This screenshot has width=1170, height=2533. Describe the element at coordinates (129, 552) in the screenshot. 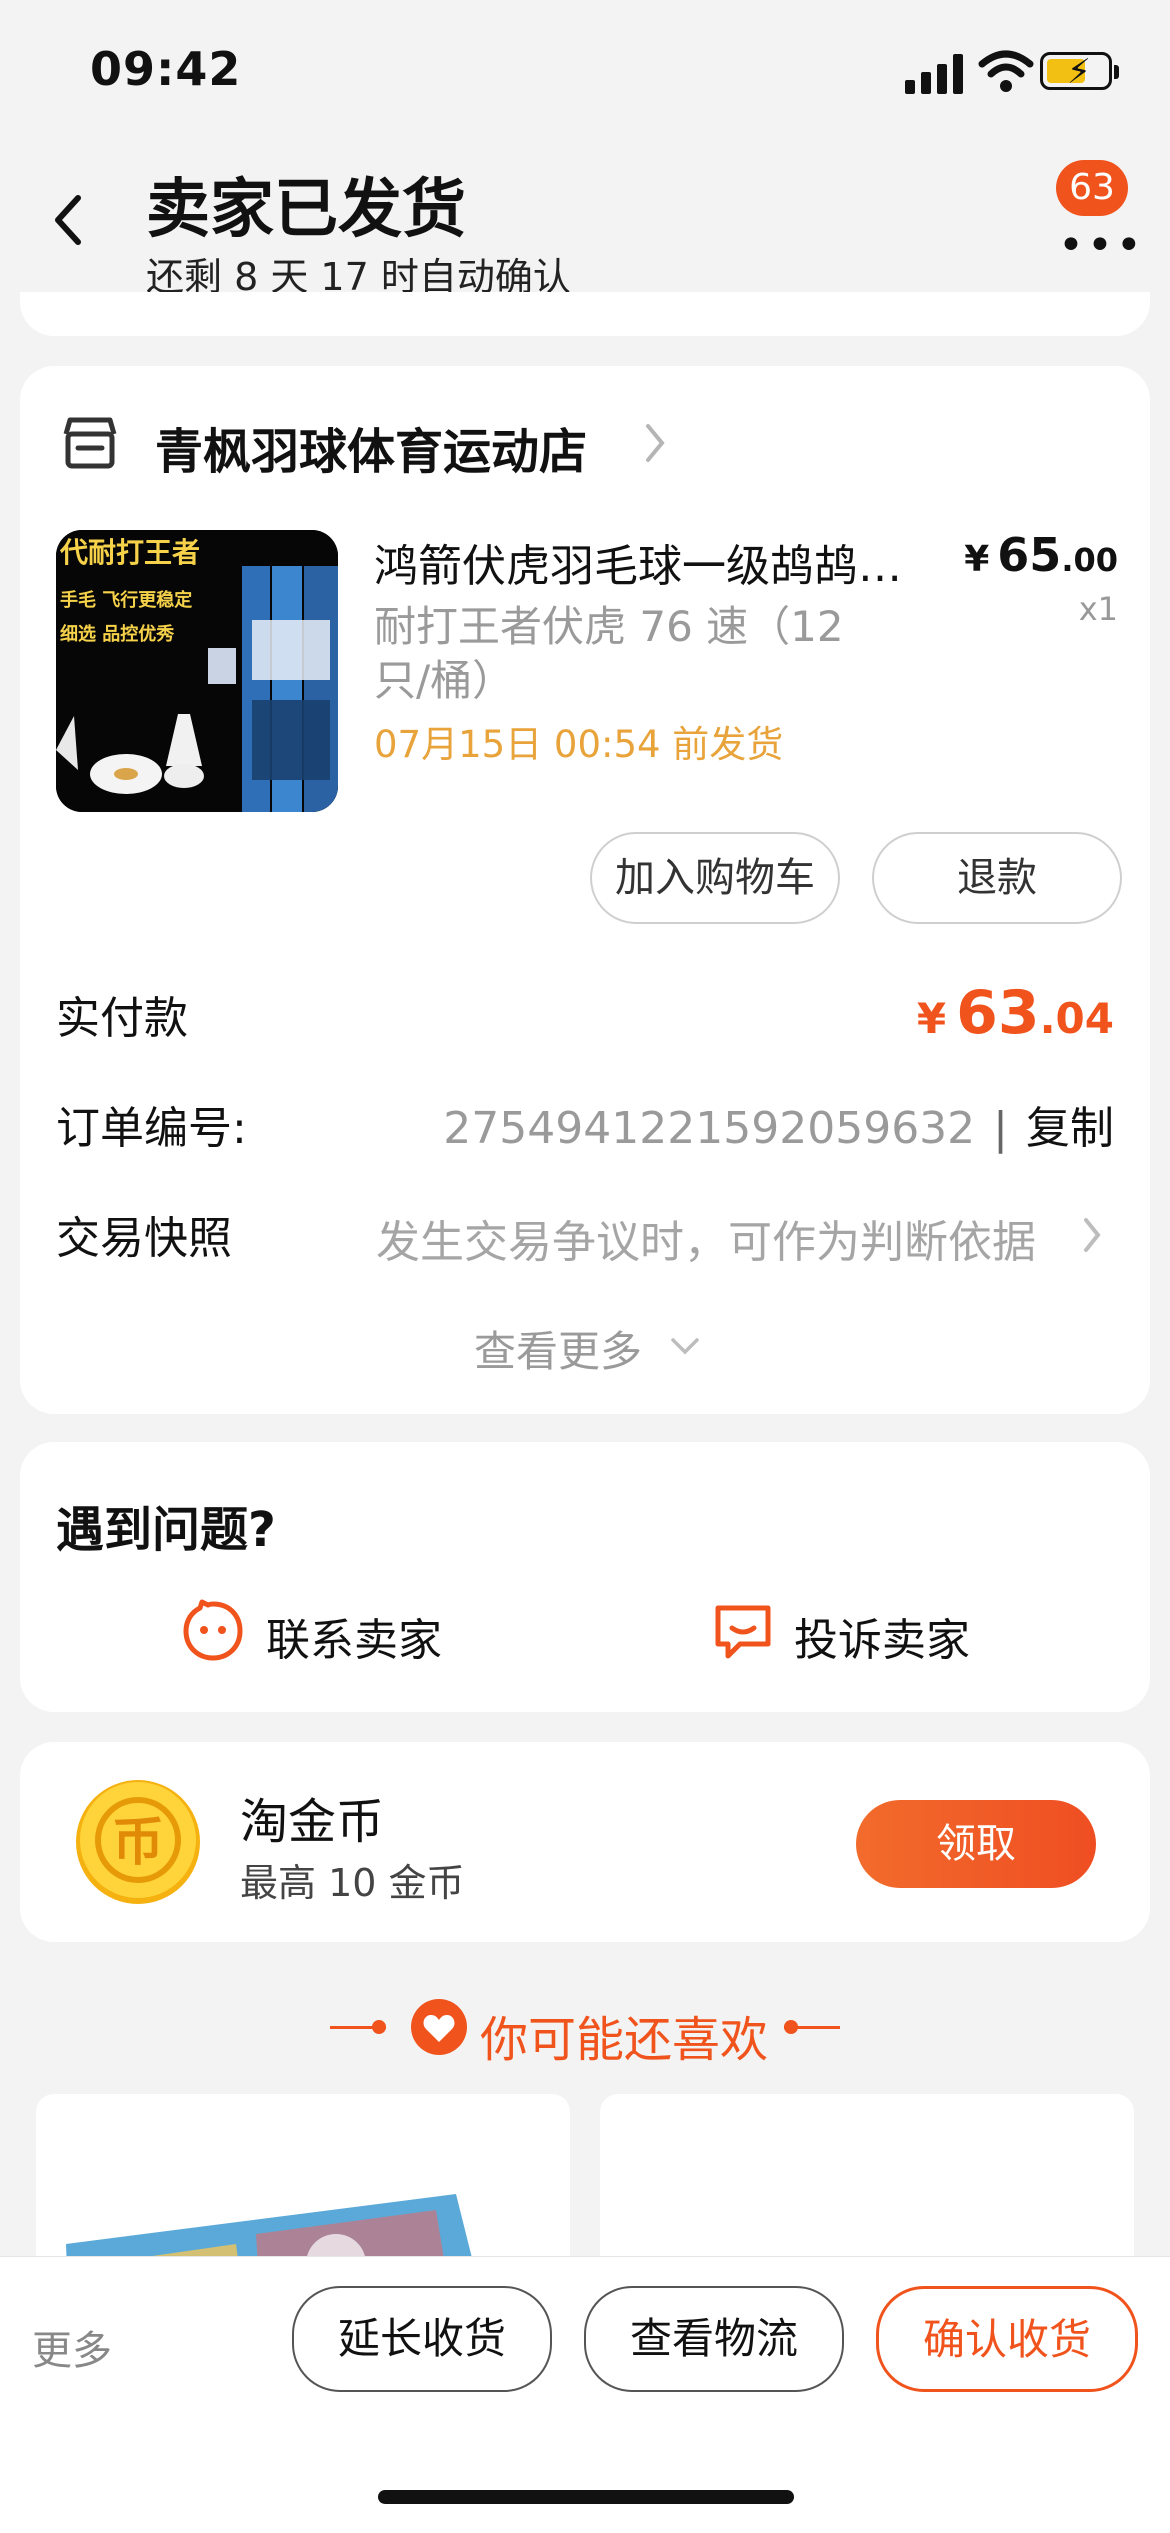

I see `product-image-line-1: 代耐打王者` at that location.